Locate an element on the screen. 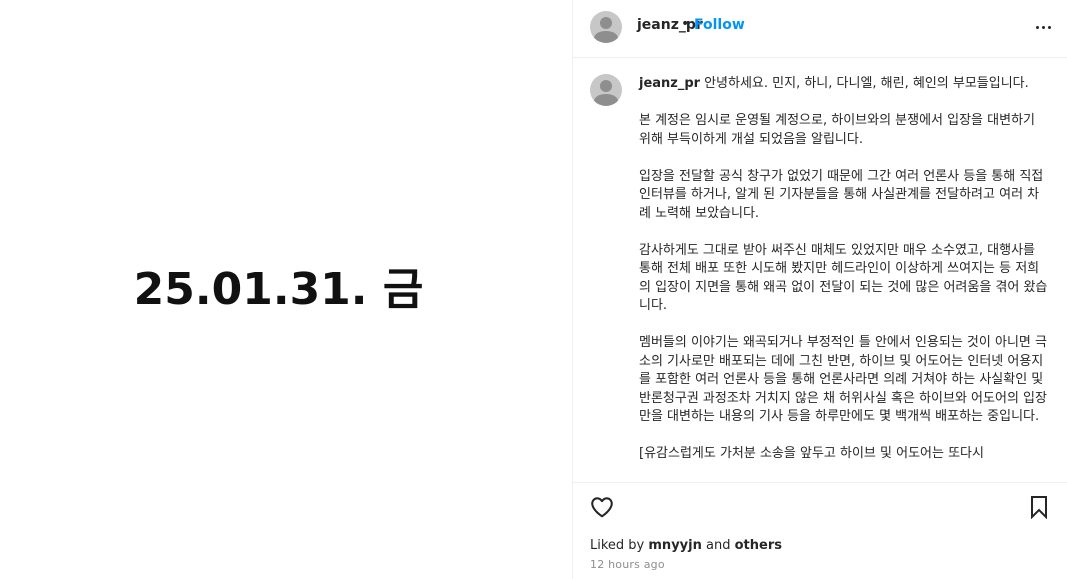  avatar is located at coordinates (606, 27).